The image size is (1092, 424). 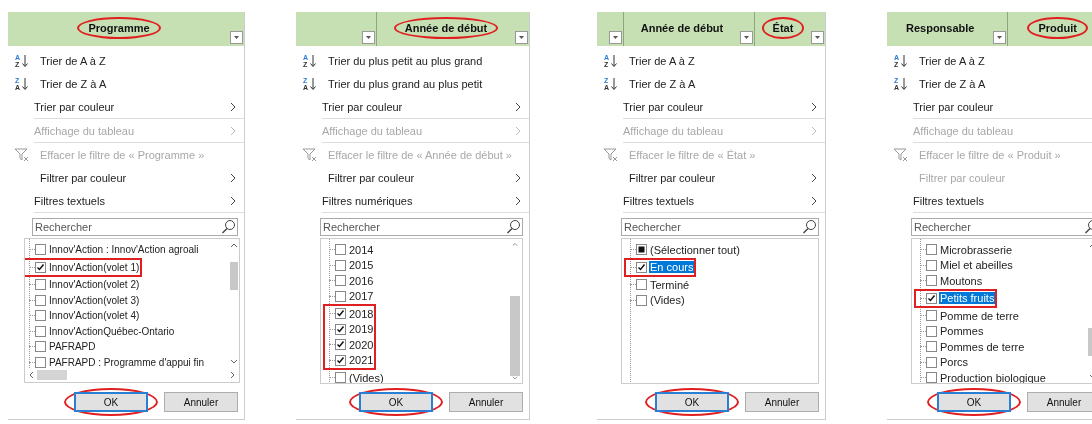 What do you see at coordinates (961, 280) in the screenshot?
I see `list-item-label: Moutons` at bounding box center [961, 280].